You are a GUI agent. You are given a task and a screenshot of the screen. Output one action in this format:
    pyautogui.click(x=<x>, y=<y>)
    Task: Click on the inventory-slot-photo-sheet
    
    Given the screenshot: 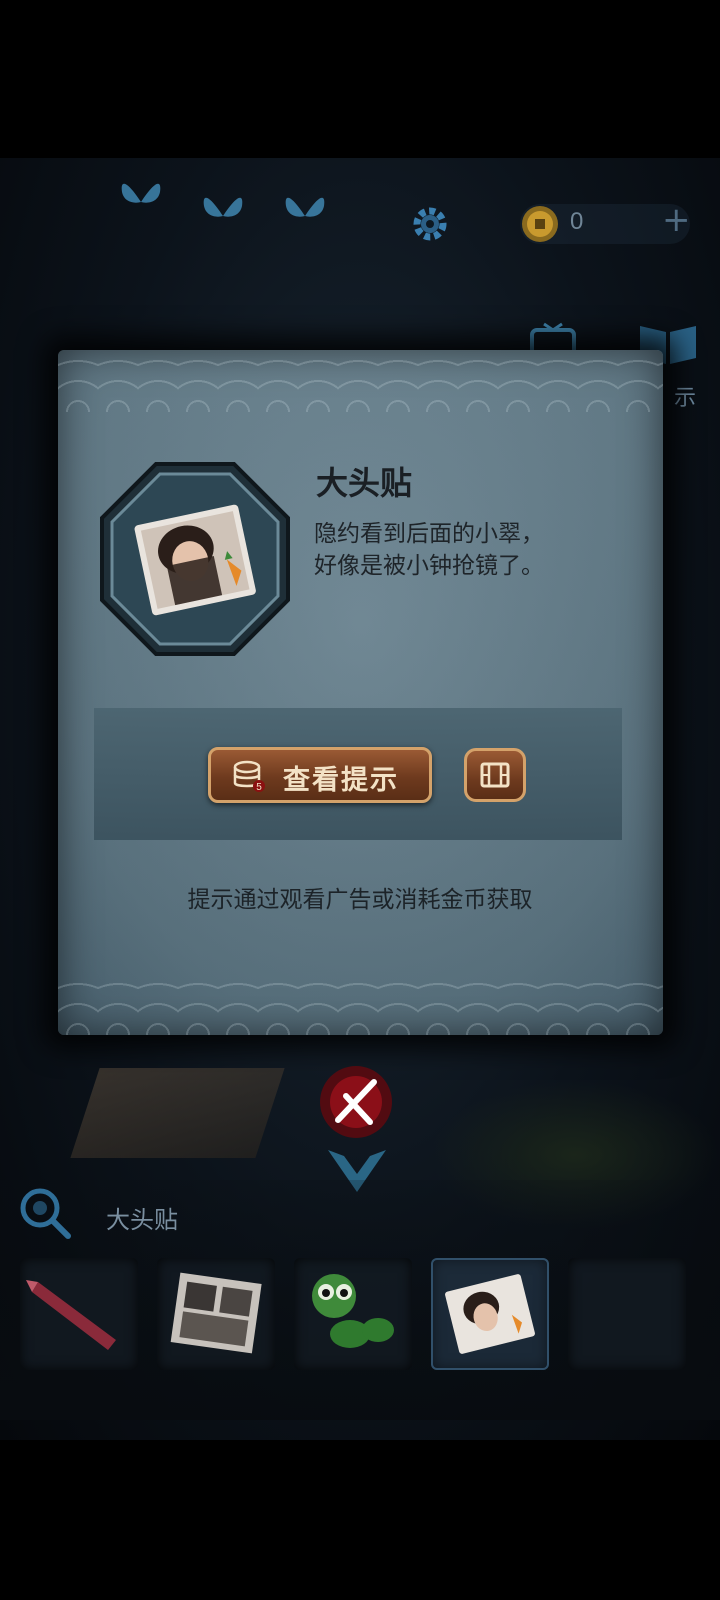 What is the action you would take?
    pyautogui.click(x=216, y=1314)
    